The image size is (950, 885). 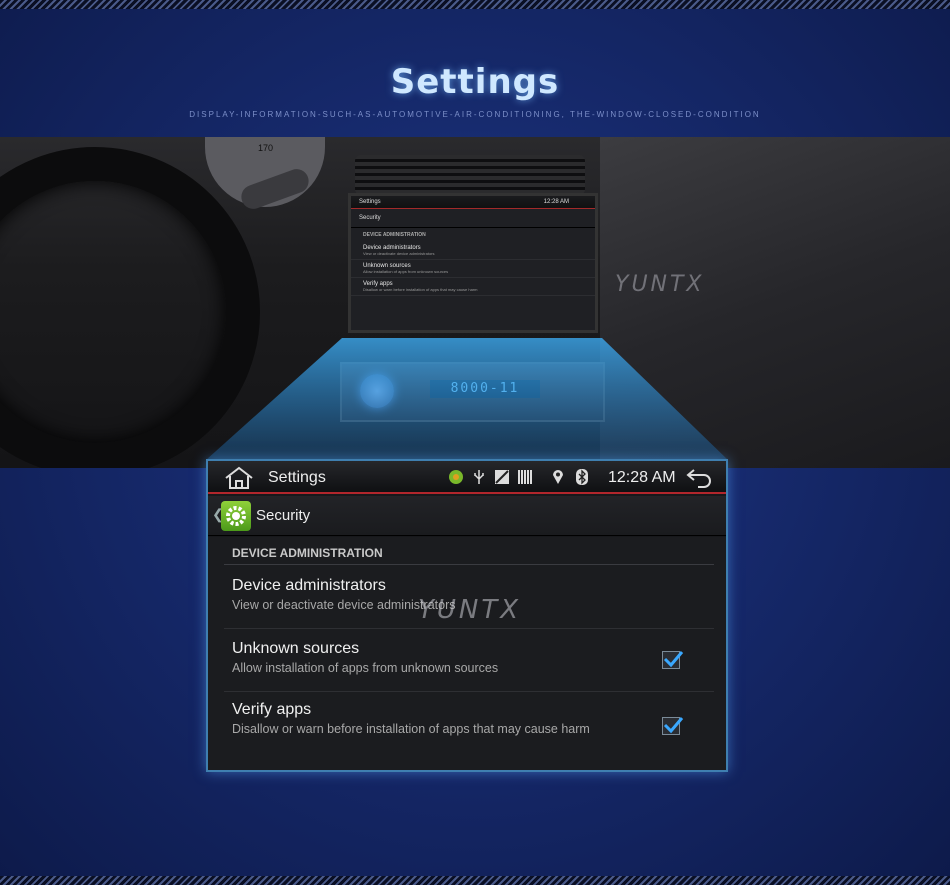 I want to click on mini-app-title: Settings, so click(x=370, y=202).